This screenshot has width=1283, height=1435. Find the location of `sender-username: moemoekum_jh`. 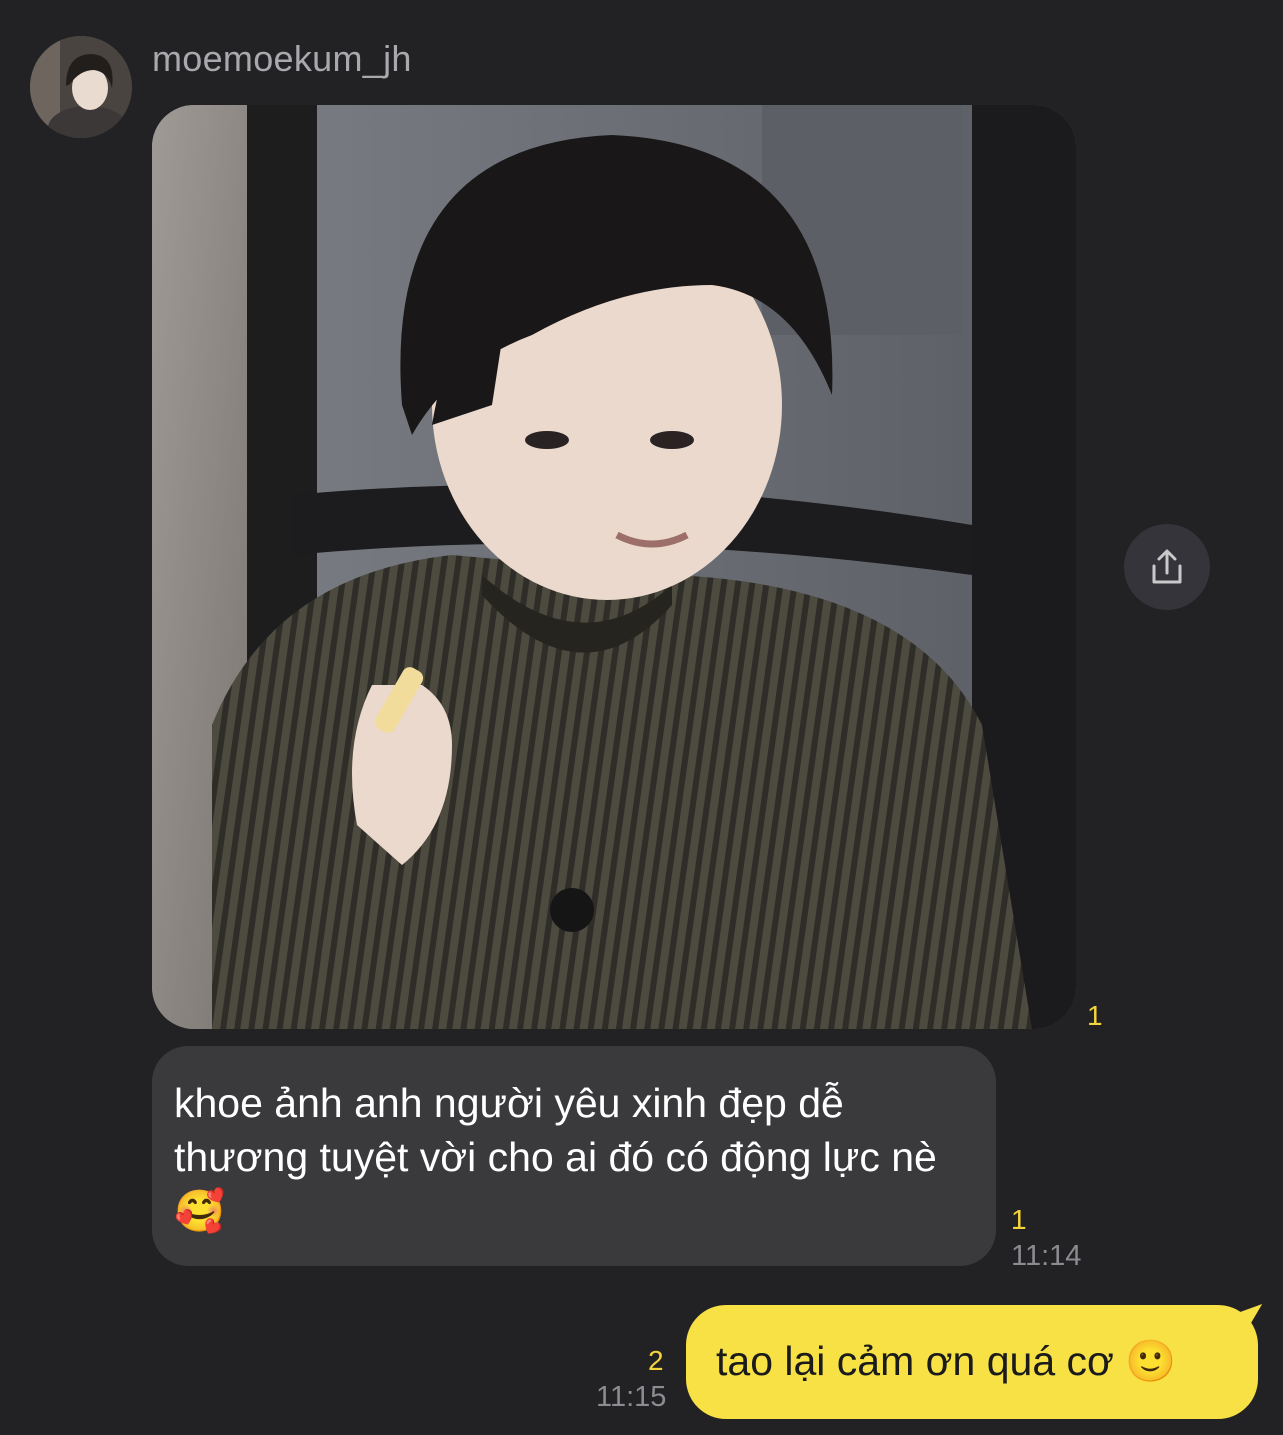

sender-username: moemoekum_jh is located at coordinates (282, 58).